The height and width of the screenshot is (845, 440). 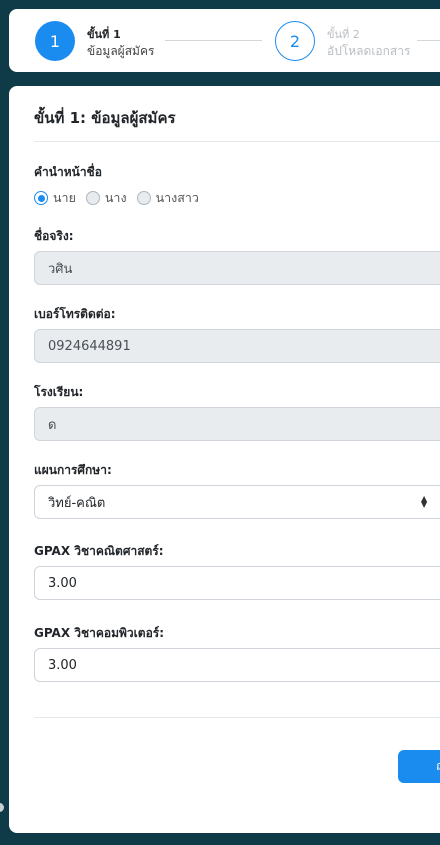 I want to click on phone-field: 0924644891, so click(x=237, y=346).